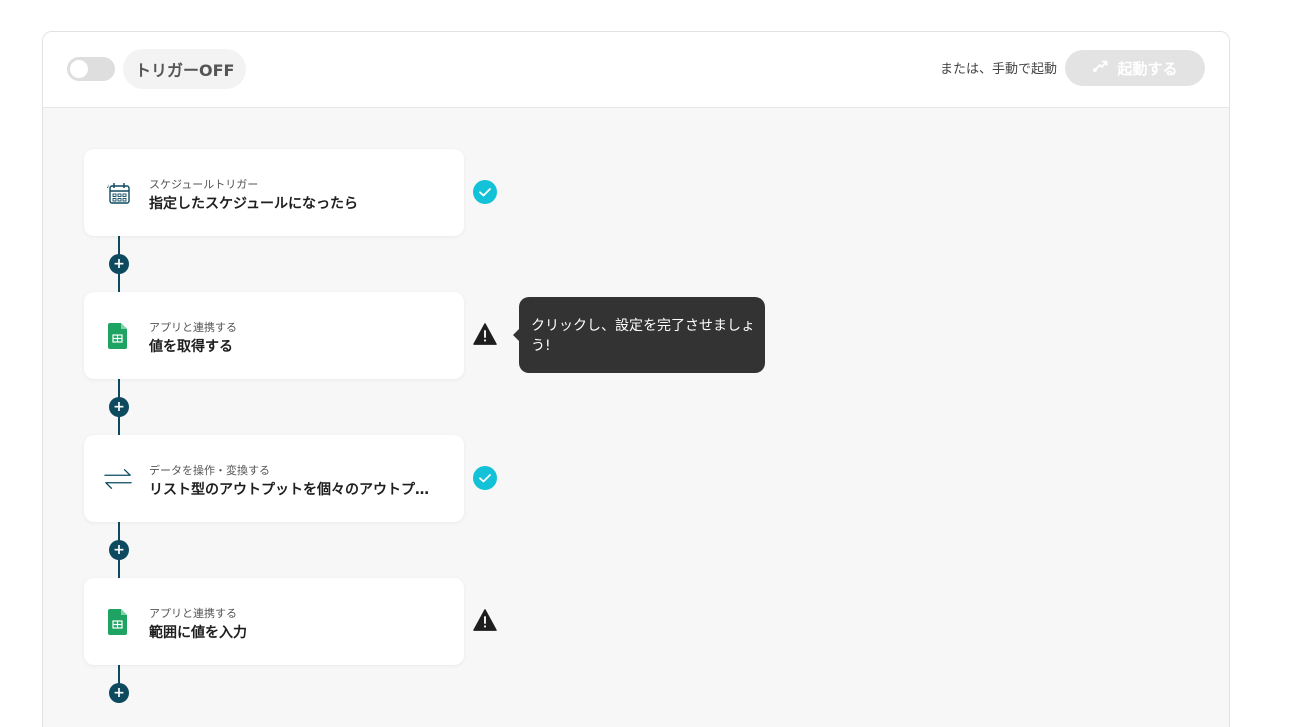  What do you see at coordinates (274, 192) in the screenshot?
I see `step-card-schedule-trigger: スケジュールトリガー 指定したスケジュールになったら` at bounding box center [274, 192].